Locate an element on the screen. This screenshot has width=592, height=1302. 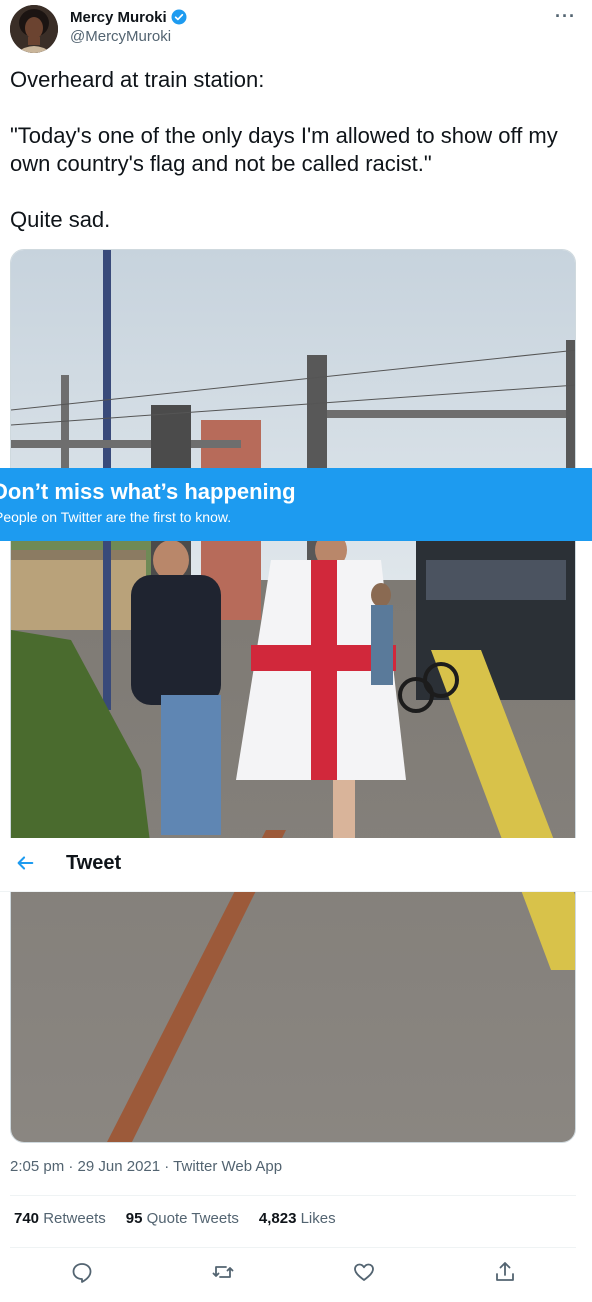
retweets-stat: 740 Retweets is located at coordinates (60, 1218).